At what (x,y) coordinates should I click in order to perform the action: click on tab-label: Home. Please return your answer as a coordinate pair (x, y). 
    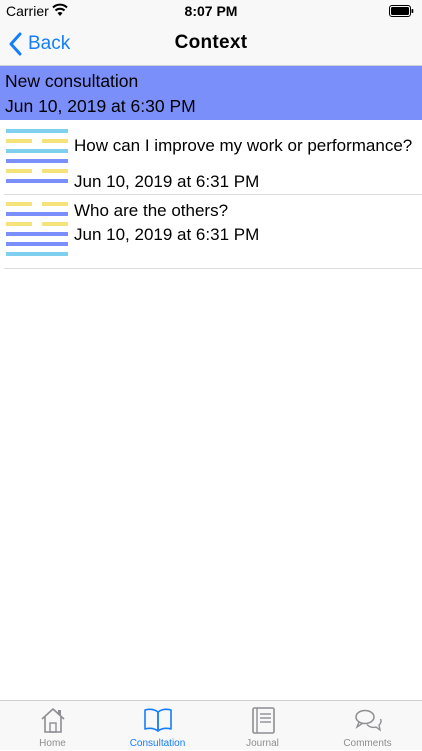
    Looking at the image, I should click on (52, 743).